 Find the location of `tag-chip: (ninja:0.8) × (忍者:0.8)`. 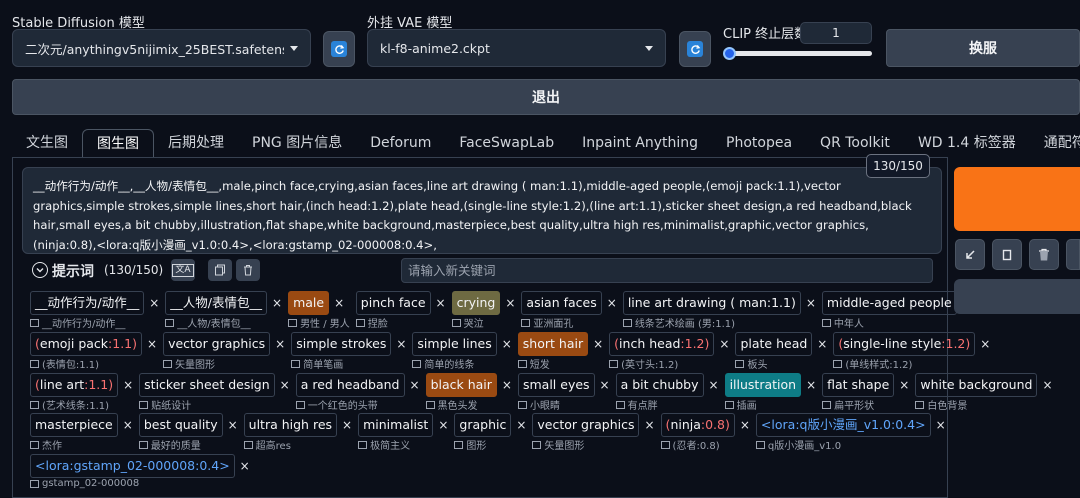

tag-chip: (ninja:0.8) × (忍者:0.8) is located at coordinates (705, 432).